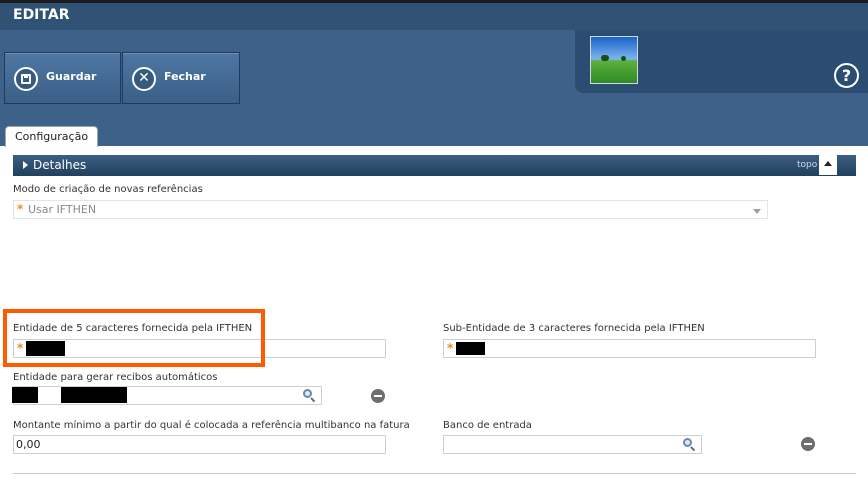 The image size is (868, 481). What do you see at coordinates (115, 377) in the screenshot?
I see `receipt-entity-label: Entidade para gerar recibos automáticos` at bounding box center [115, 377].